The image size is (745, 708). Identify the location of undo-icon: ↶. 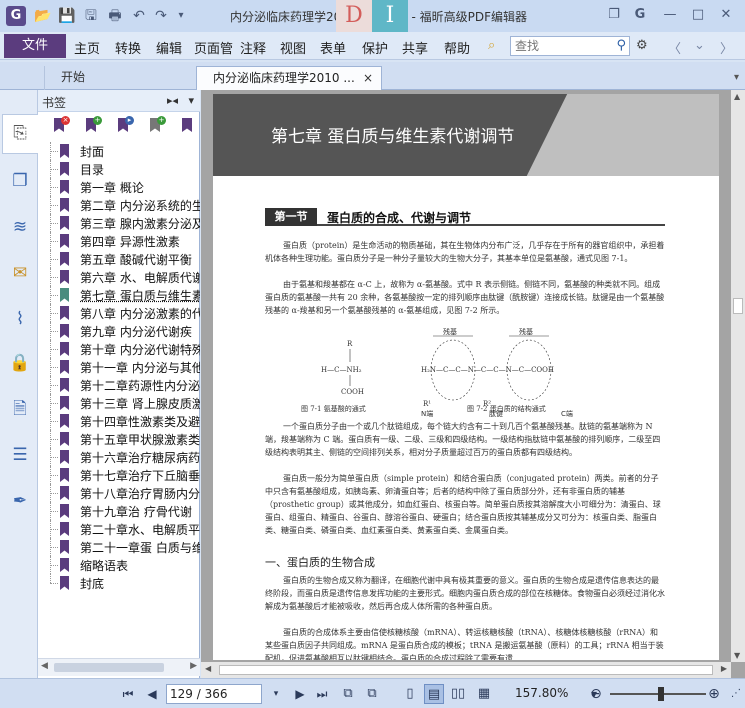
(139, 16).